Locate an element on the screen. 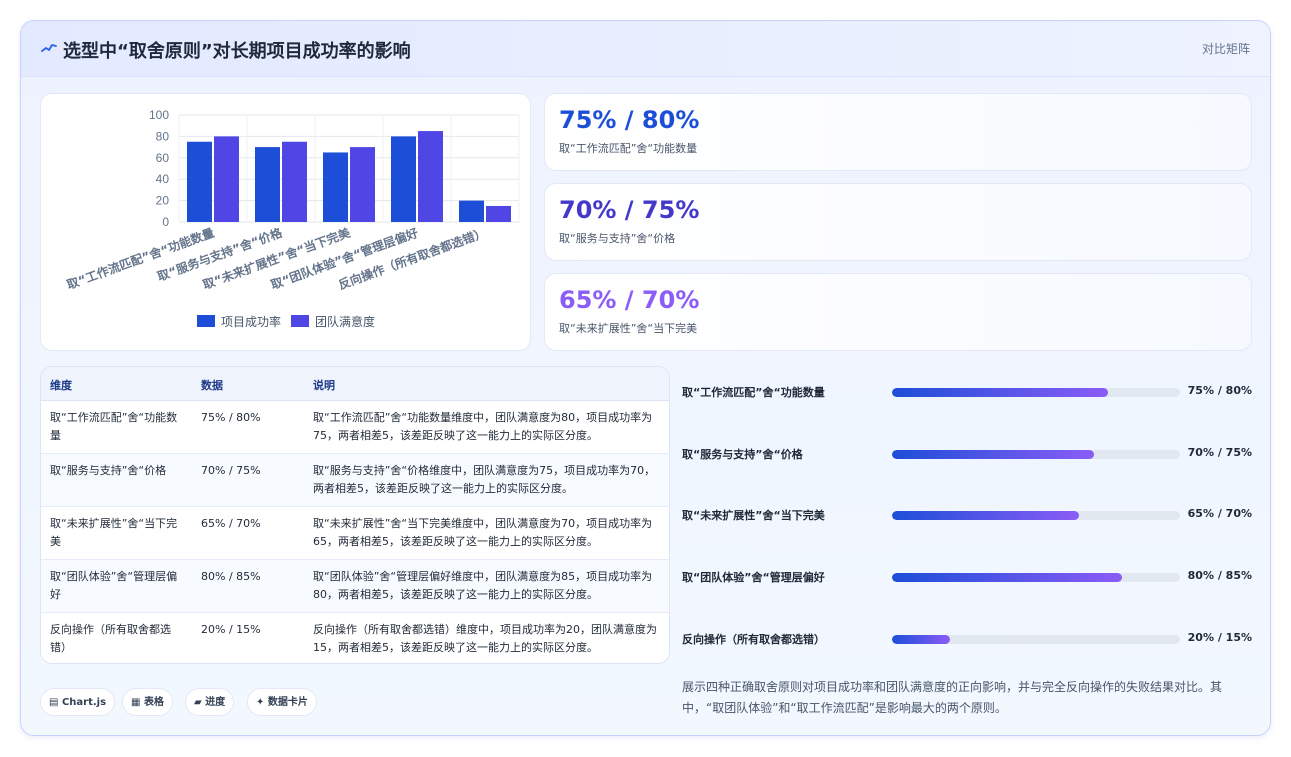 This screenshot has height=757, width=1291. y-tick-label: 100 is located at coordinates (159, 115).